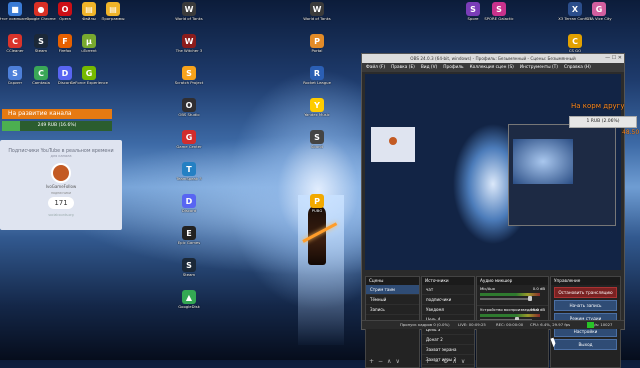 The height and width of the screenshot is (368, 640). I want to click on desktop-icon: ▤ Программы, so click(113, 17).